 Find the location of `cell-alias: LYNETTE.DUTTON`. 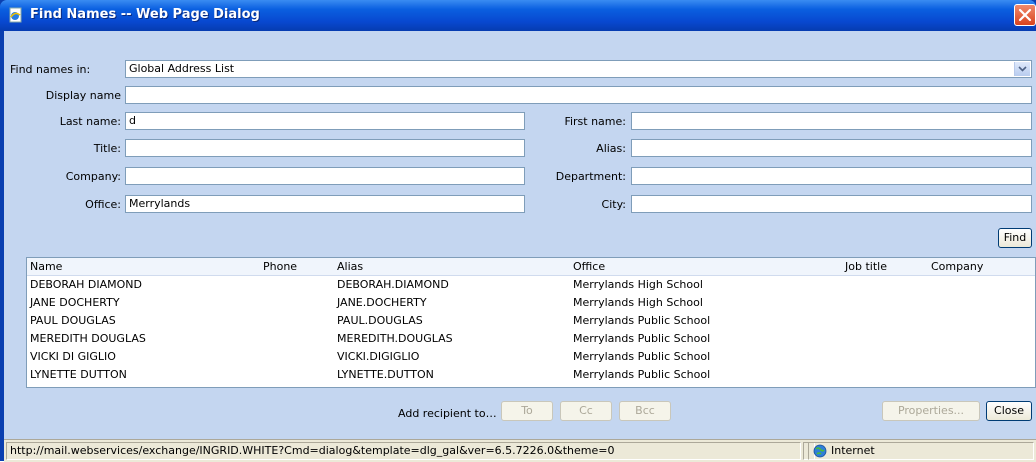

cell-alias: LYNETTE.DUTTON is located at coordinates (385, 374).